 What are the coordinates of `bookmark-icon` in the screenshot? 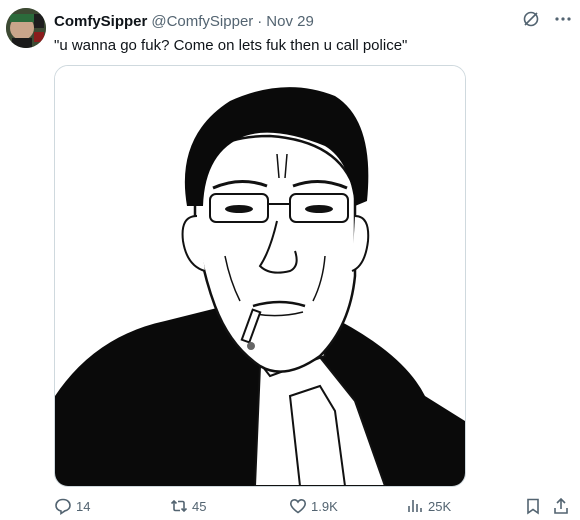 It's located at (533, 506).